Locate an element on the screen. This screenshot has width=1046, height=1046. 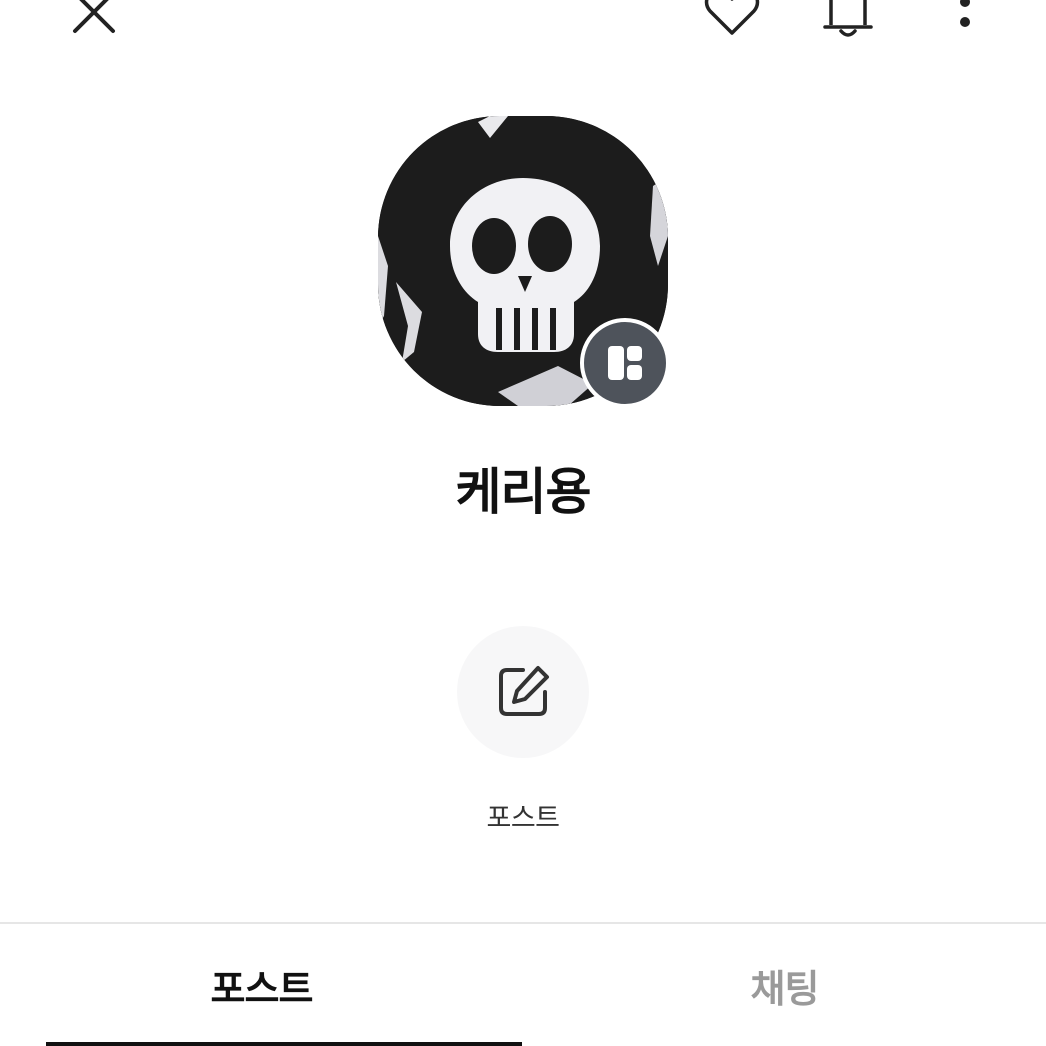
like-button is located at coordinates (732, 22).